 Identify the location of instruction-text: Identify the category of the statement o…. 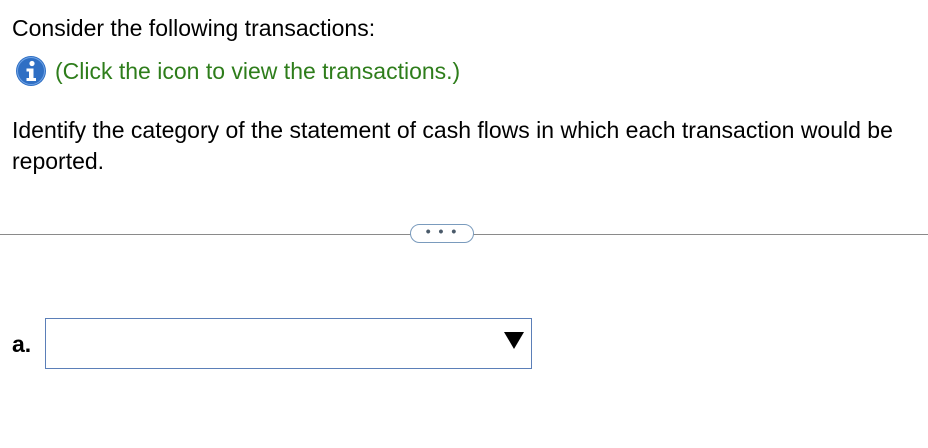
(452, 145).